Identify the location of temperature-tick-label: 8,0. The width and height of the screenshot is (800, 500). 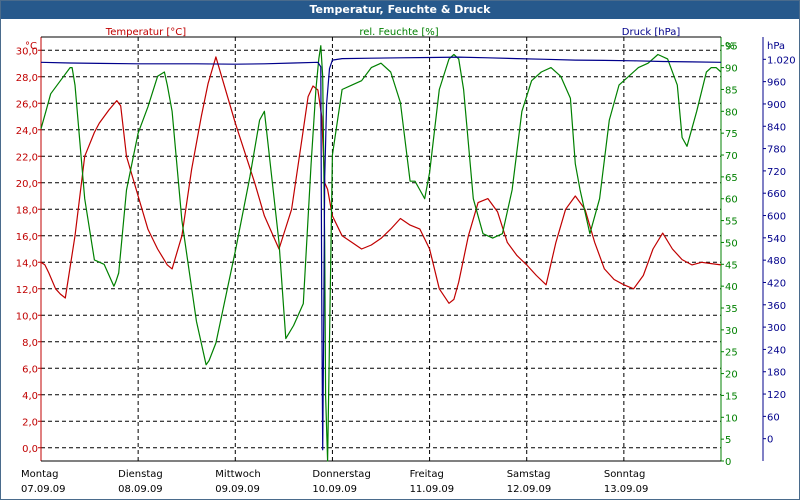
(30, 343).